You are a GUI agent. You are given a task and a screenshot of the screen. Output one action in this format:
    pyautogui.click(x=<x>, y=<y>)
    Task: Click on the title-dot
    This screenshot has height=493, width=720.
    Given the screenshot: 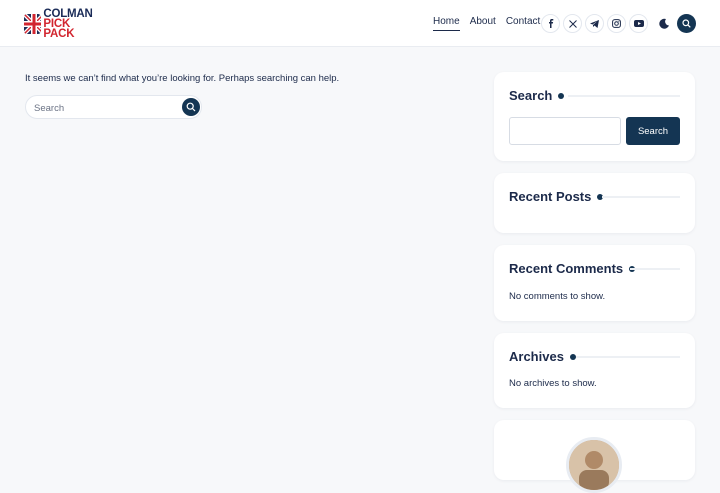 What is the action you would take?
    pyautogui.click(x=561, y=95)
    